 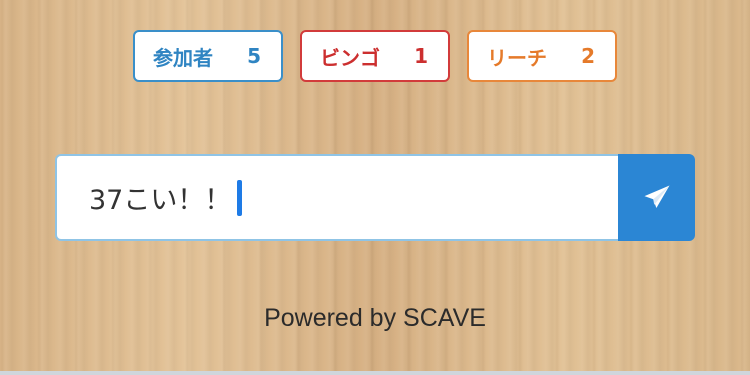 I want to click on participants-label: 参加者, so click(x=183, y=57).